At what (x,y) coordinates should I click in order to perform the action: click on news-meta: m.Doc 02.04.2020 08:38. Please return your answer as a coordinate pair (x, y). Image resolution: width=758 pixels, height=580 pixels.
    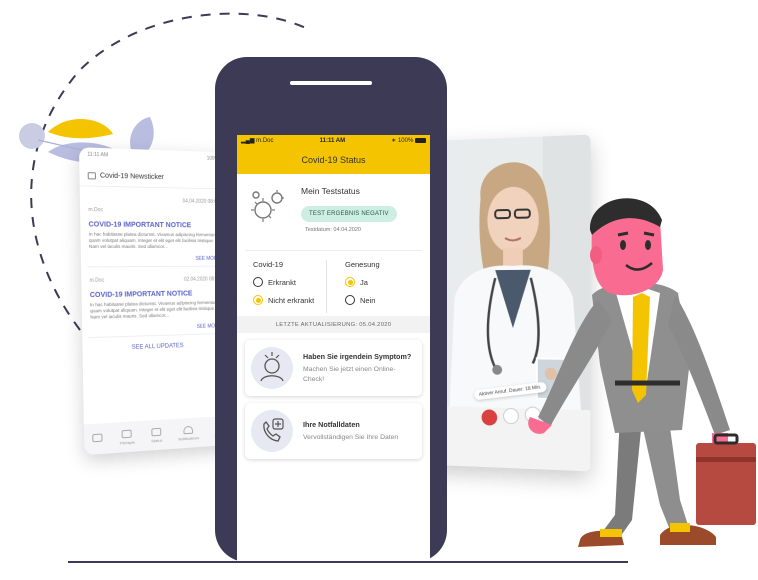
    Looking at the image, I should click on (155, 279).